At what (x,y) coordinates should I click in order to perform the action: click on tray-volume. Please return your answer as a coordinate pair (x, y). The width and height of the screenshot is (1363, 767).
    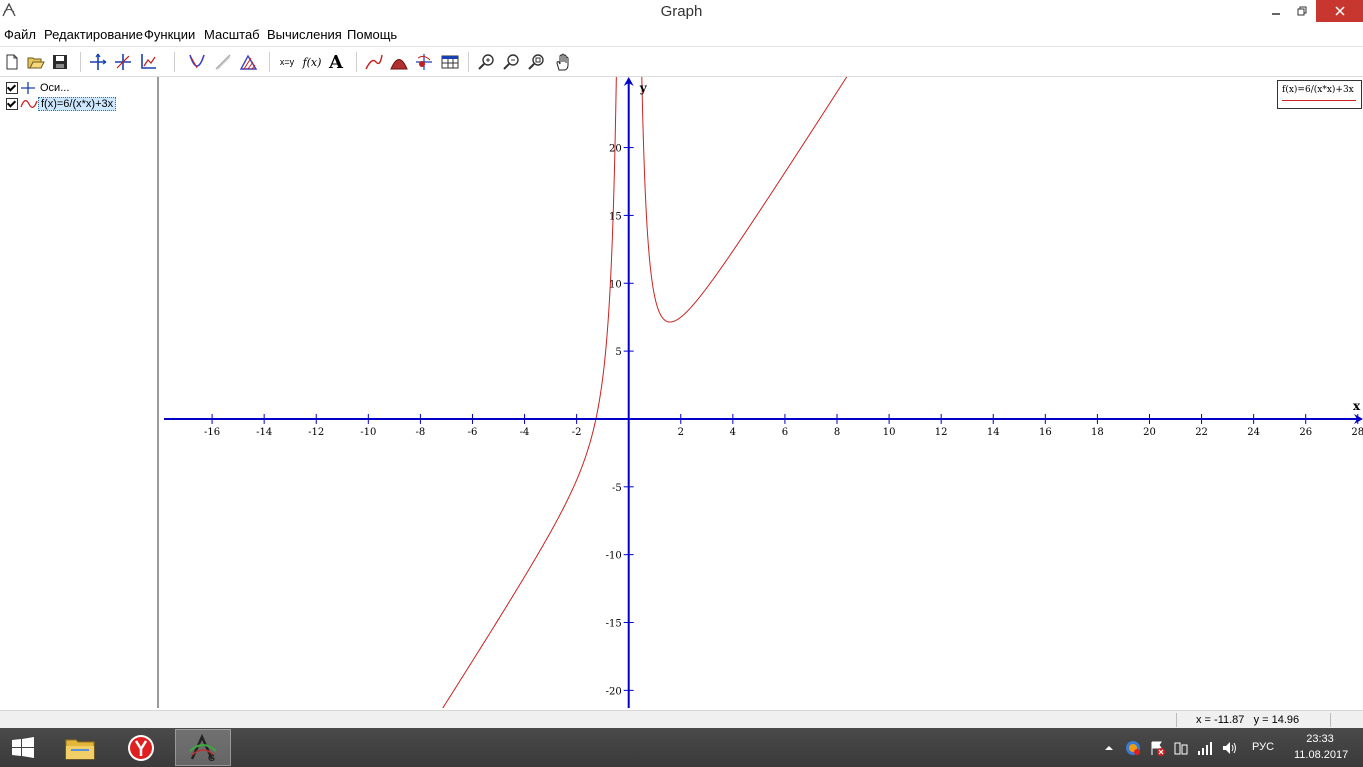
    Looking at the image, I should click on (1229, 748).